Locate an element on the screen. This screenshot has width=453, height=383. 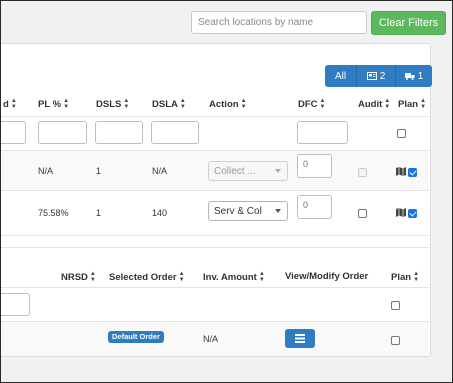
filter-input-truncated is located at coordinates (13, 132).